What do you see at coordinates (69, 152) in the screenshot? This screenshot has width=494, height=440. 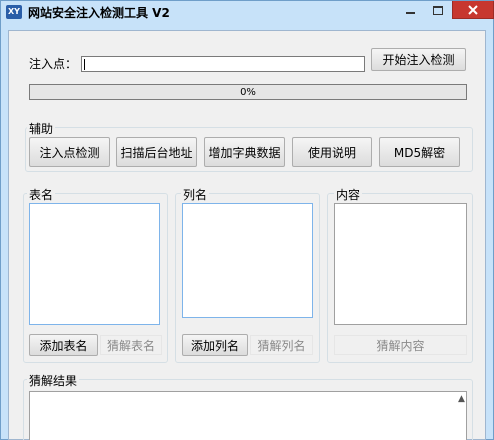 I see `inject-point-check-button: 注入点检测` at bounding box center [69, 152].